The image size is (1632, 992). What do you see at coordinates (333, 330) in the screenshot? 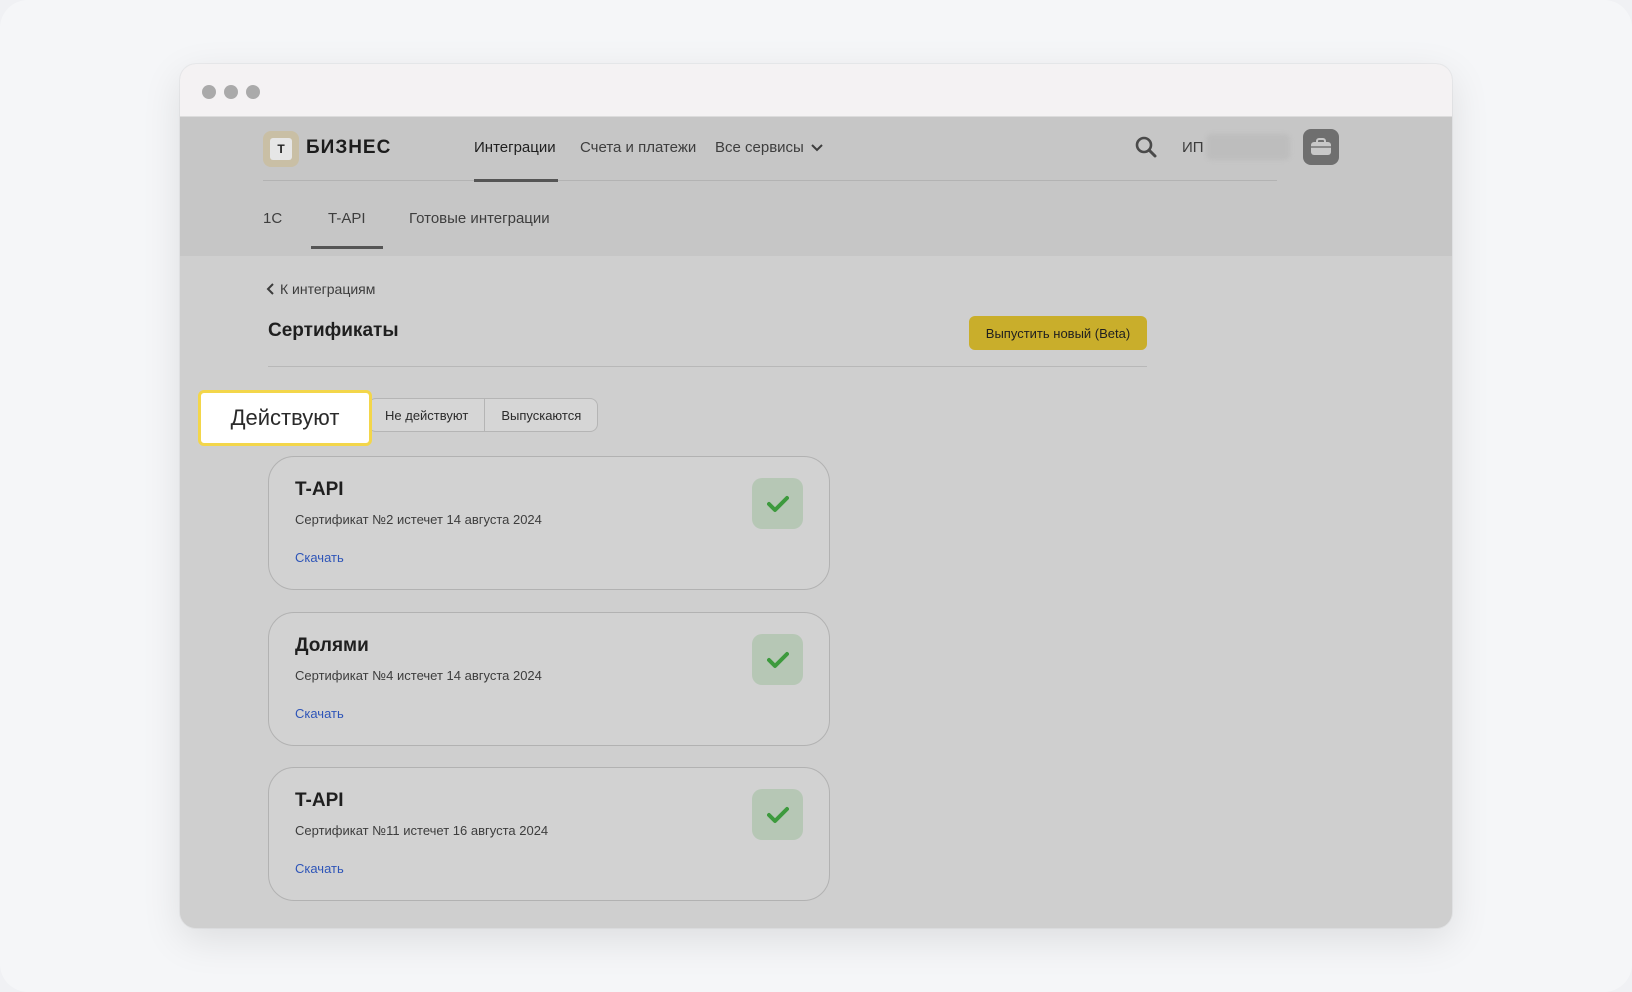
I see `page-title: Сертификаты` at bounding box center [333, 330].